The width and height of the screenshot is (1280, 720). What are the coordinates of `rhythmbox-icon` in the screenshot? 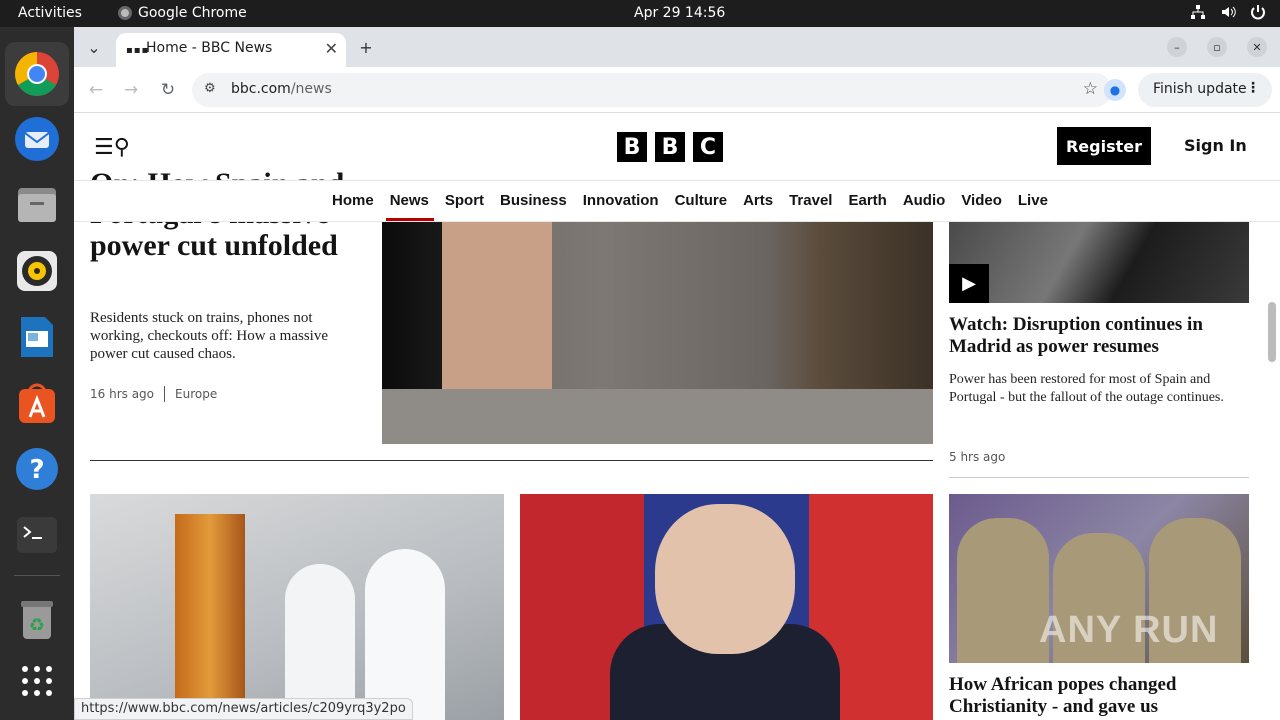 It's located at (37, 271).